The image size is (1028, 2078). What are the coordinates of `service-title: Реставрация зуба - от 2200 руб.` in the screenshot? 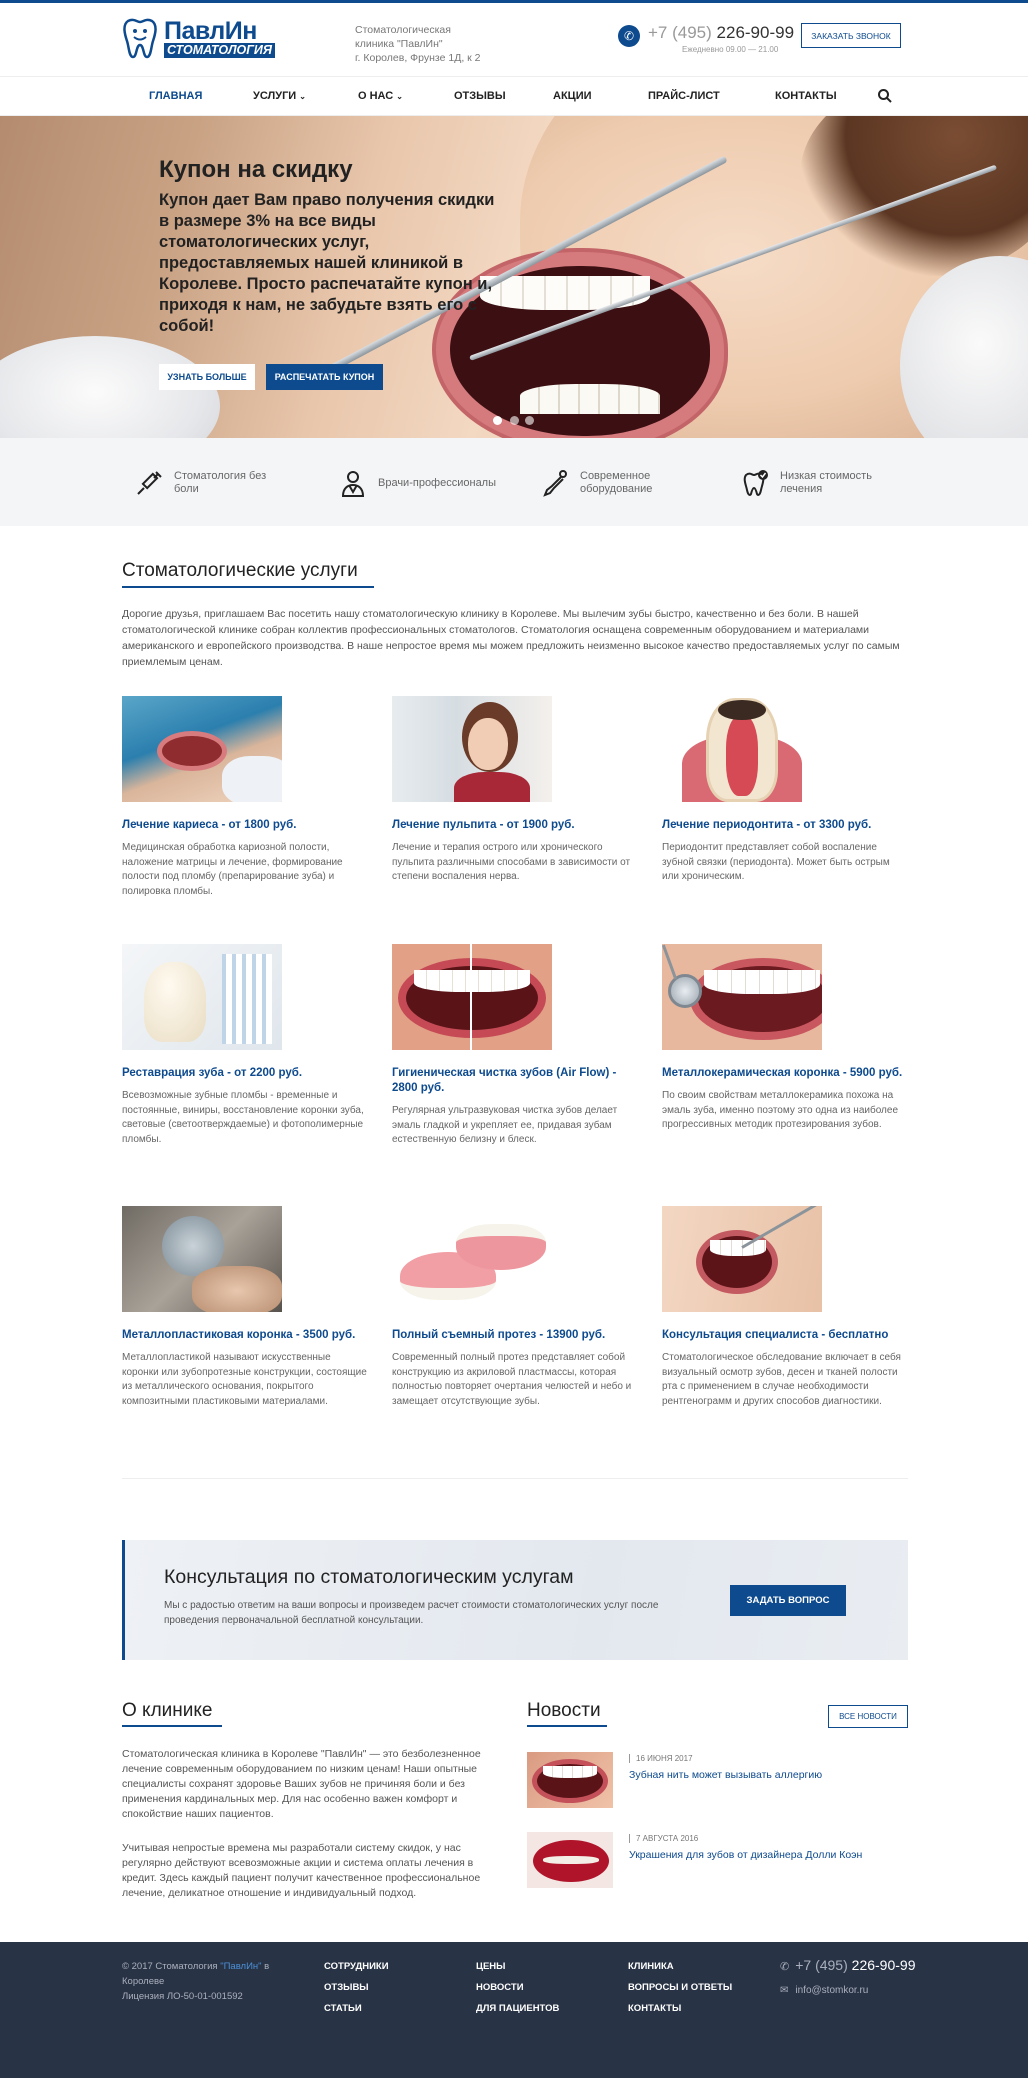 It's located at (244, 1073).